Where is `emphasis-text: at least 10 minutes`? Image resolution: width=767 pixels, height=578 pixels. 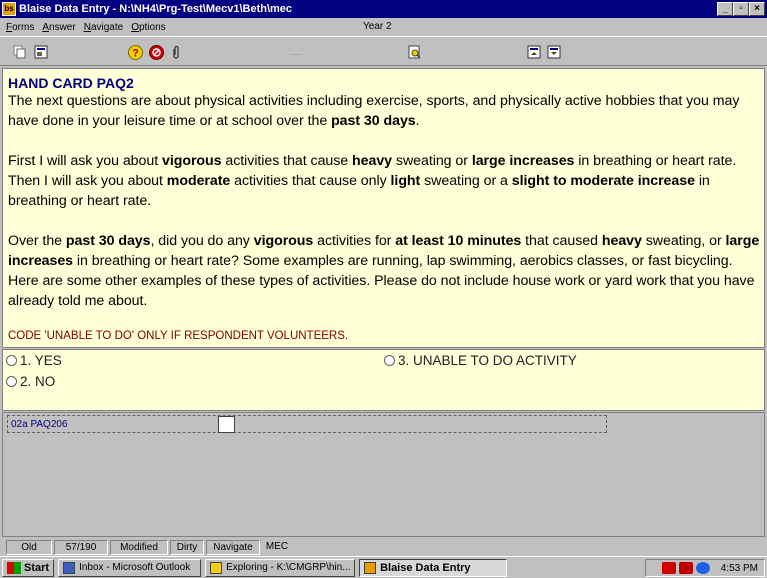
emphasis-text: at least 10 minutes is located at coordinates (458, 241).